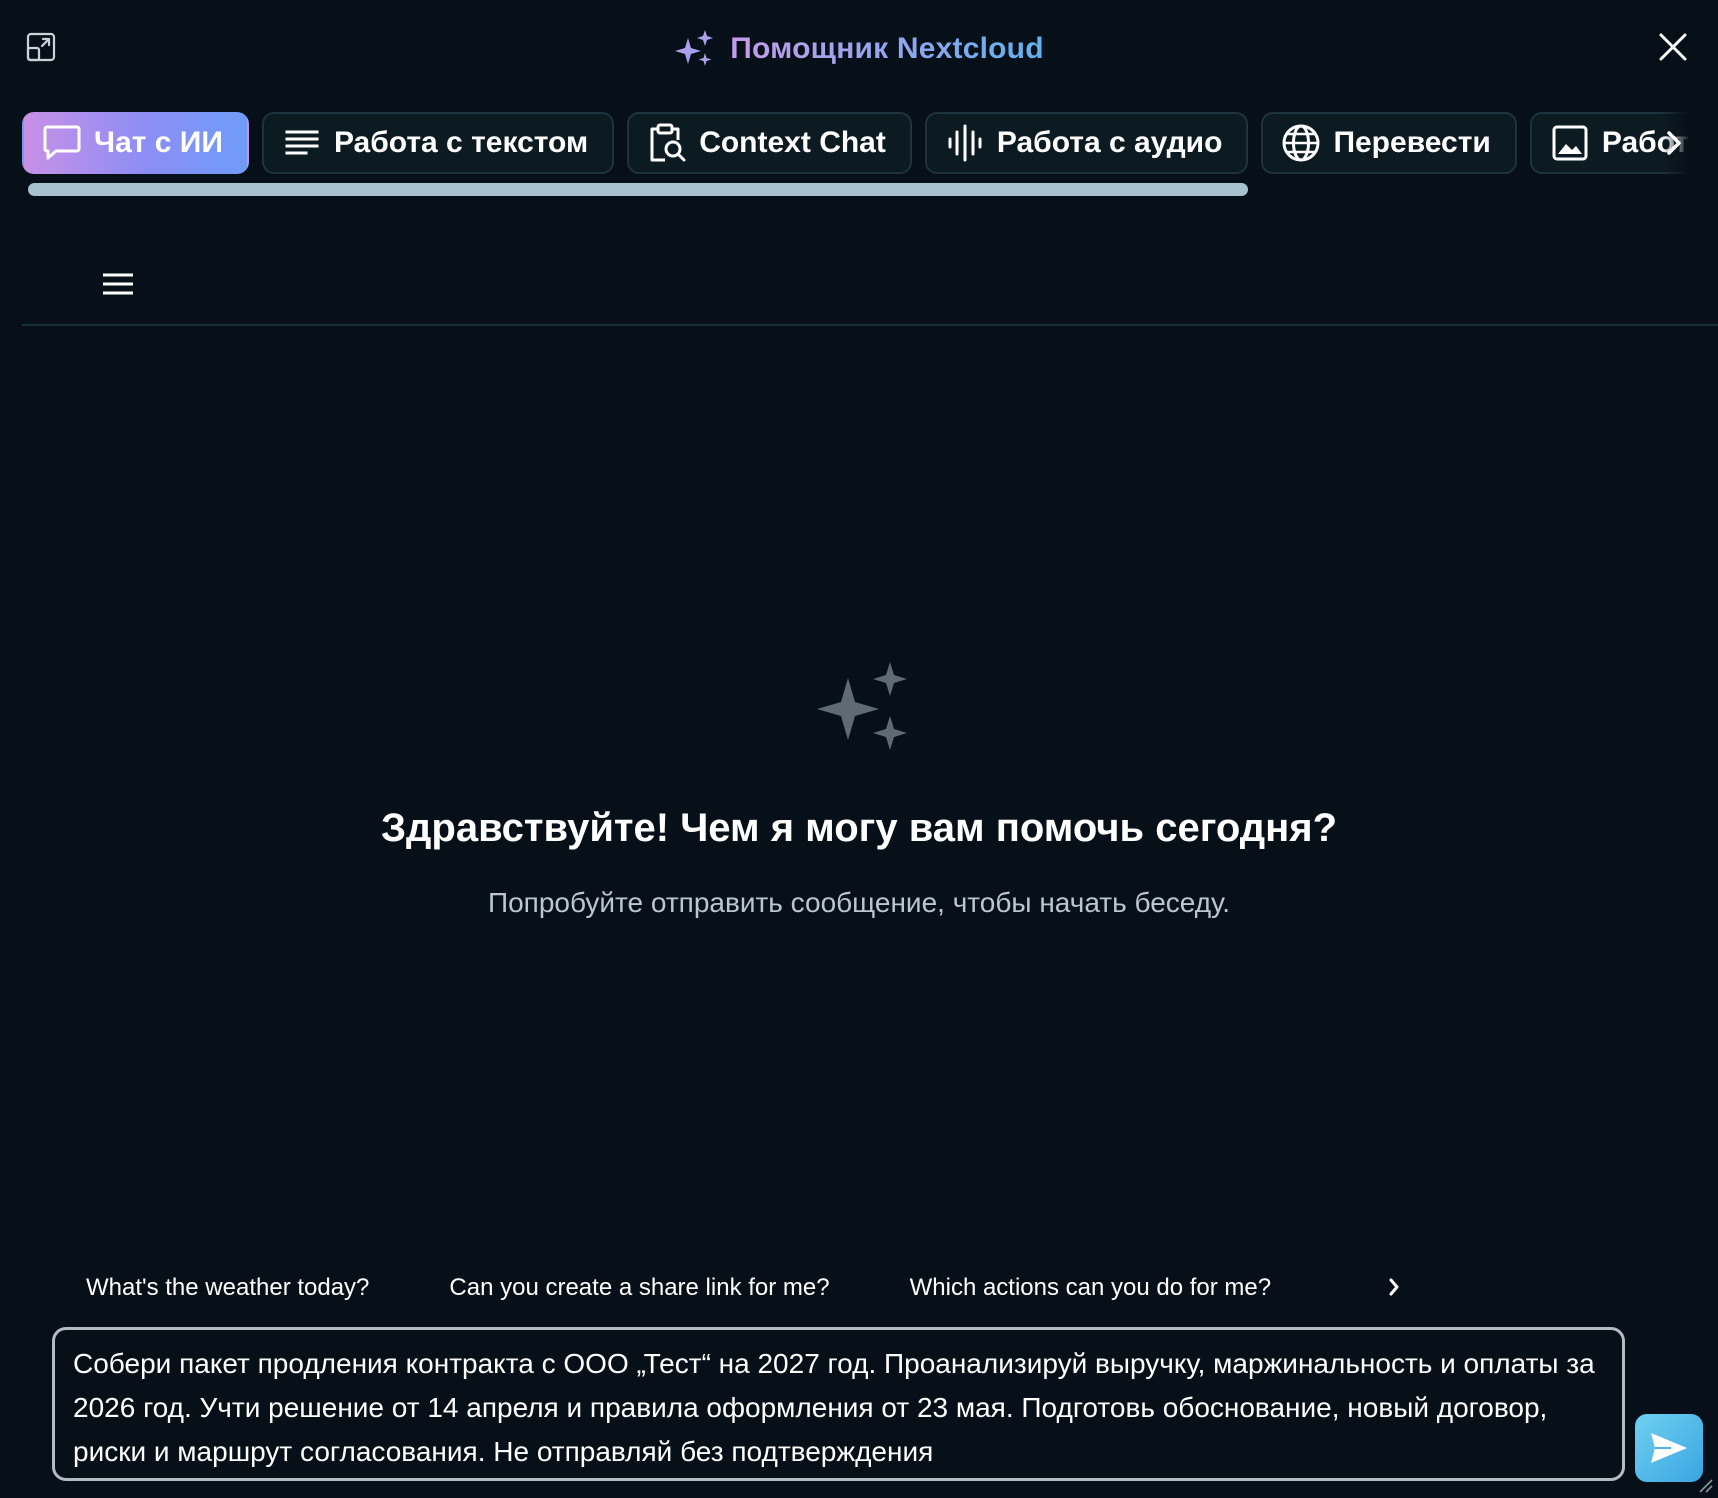  I want to click on waveform-icon, so click(965, 143).